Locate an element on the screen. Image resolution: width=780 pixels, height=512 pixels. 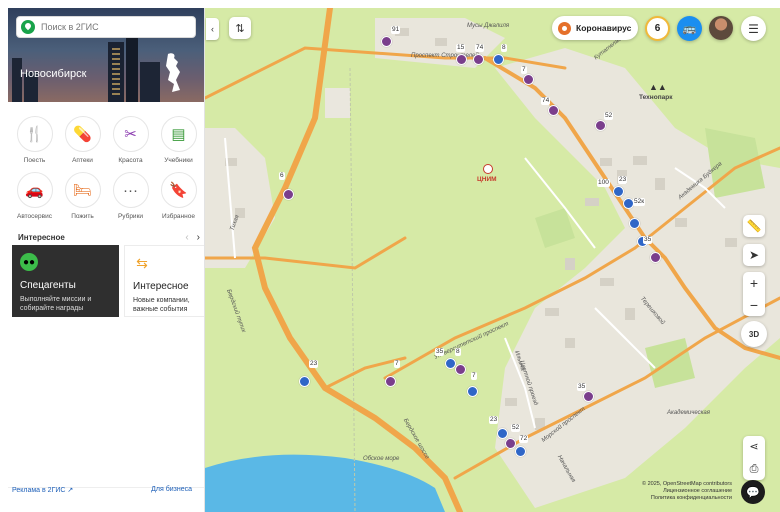
category-label: Поесть is located at coordinates (34, 160).